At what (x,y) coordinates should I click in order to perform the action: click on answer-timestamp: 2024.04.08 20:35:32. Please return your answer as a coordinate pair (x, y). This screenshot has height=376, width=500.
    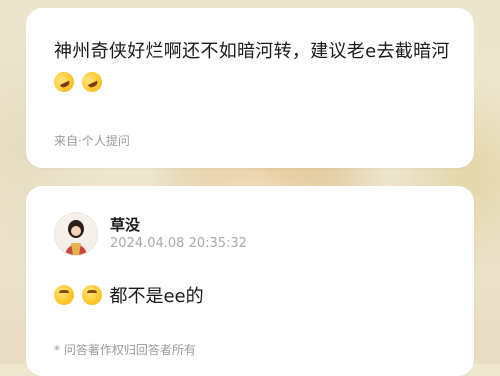
    Looking at the image, I should click on (178, 243).